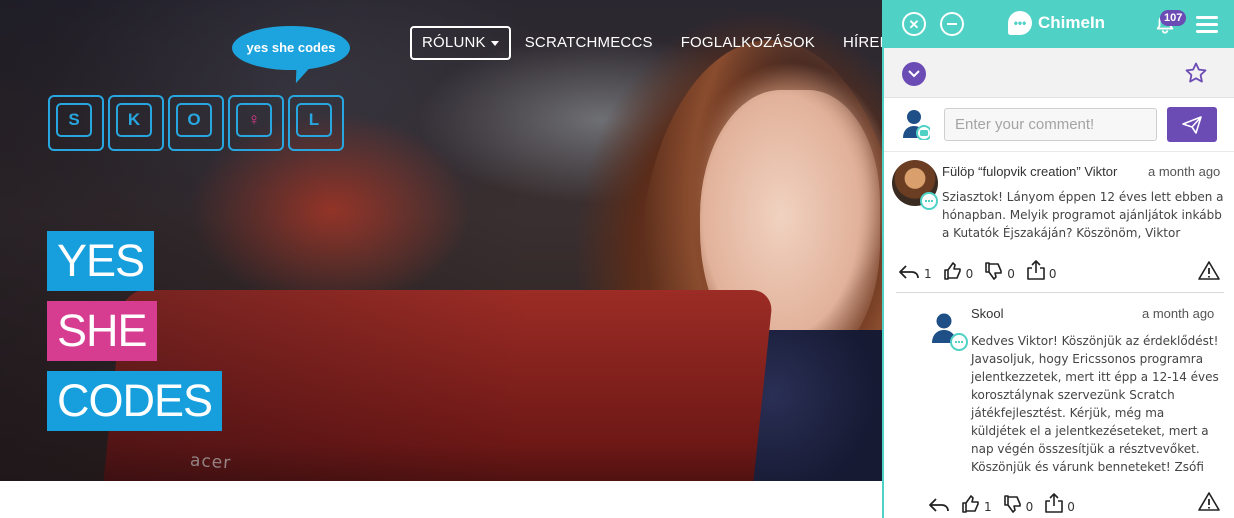  I want to click on reply-button: 1, so click(915, 272).